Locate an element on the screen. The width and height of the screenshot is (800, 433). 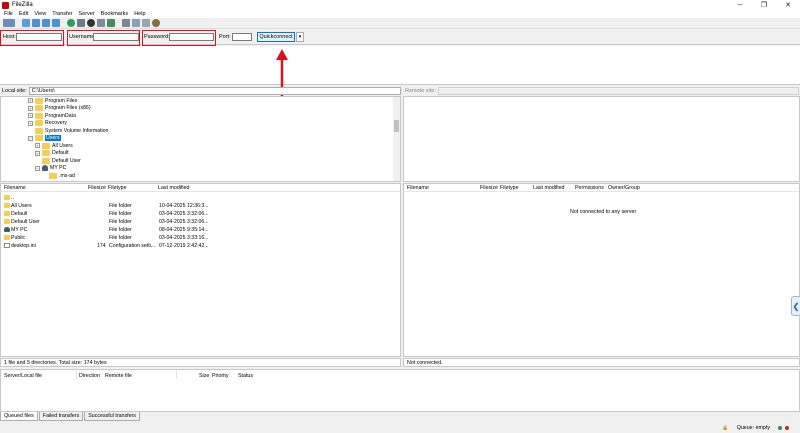
file-name: Public is located at coordinates (18, 238).